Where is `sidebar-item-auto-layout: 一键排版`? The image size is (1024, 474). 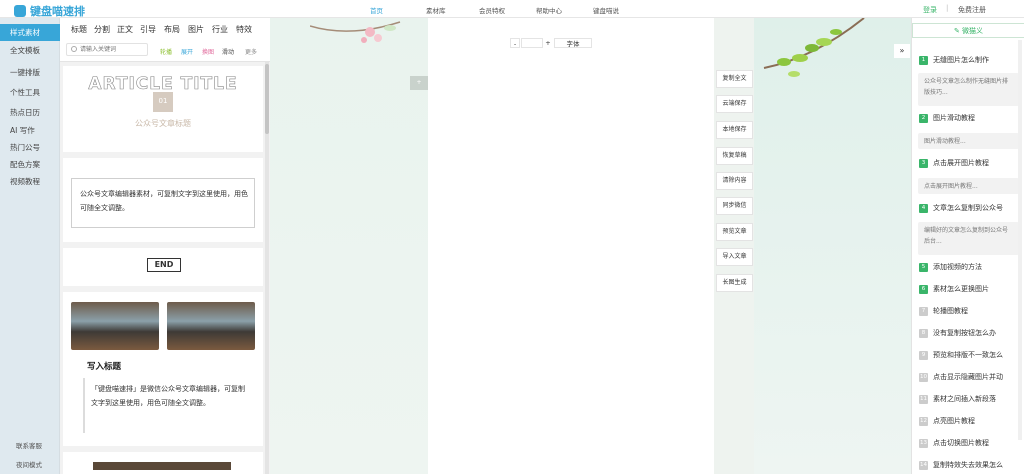
sidebar-item-auto-layout: 一键排版 is located at coordinates (30, 72).